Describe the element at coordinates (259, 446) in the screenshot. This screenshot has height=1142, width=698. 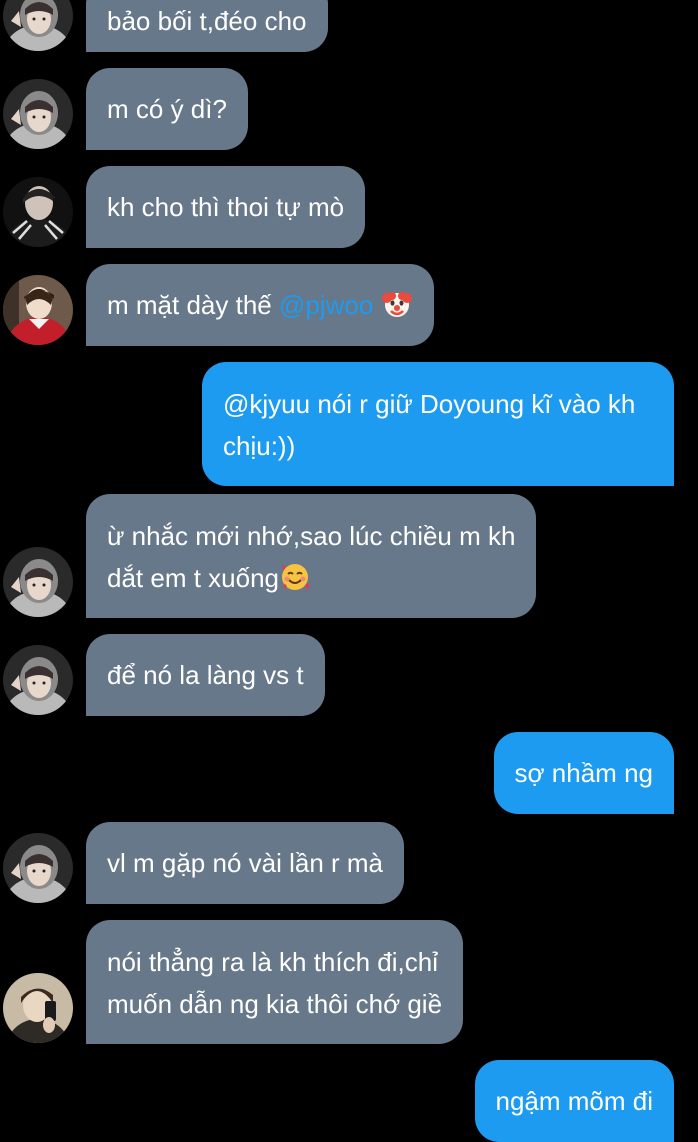
I see `message-text-line: chịu:))` at that location.